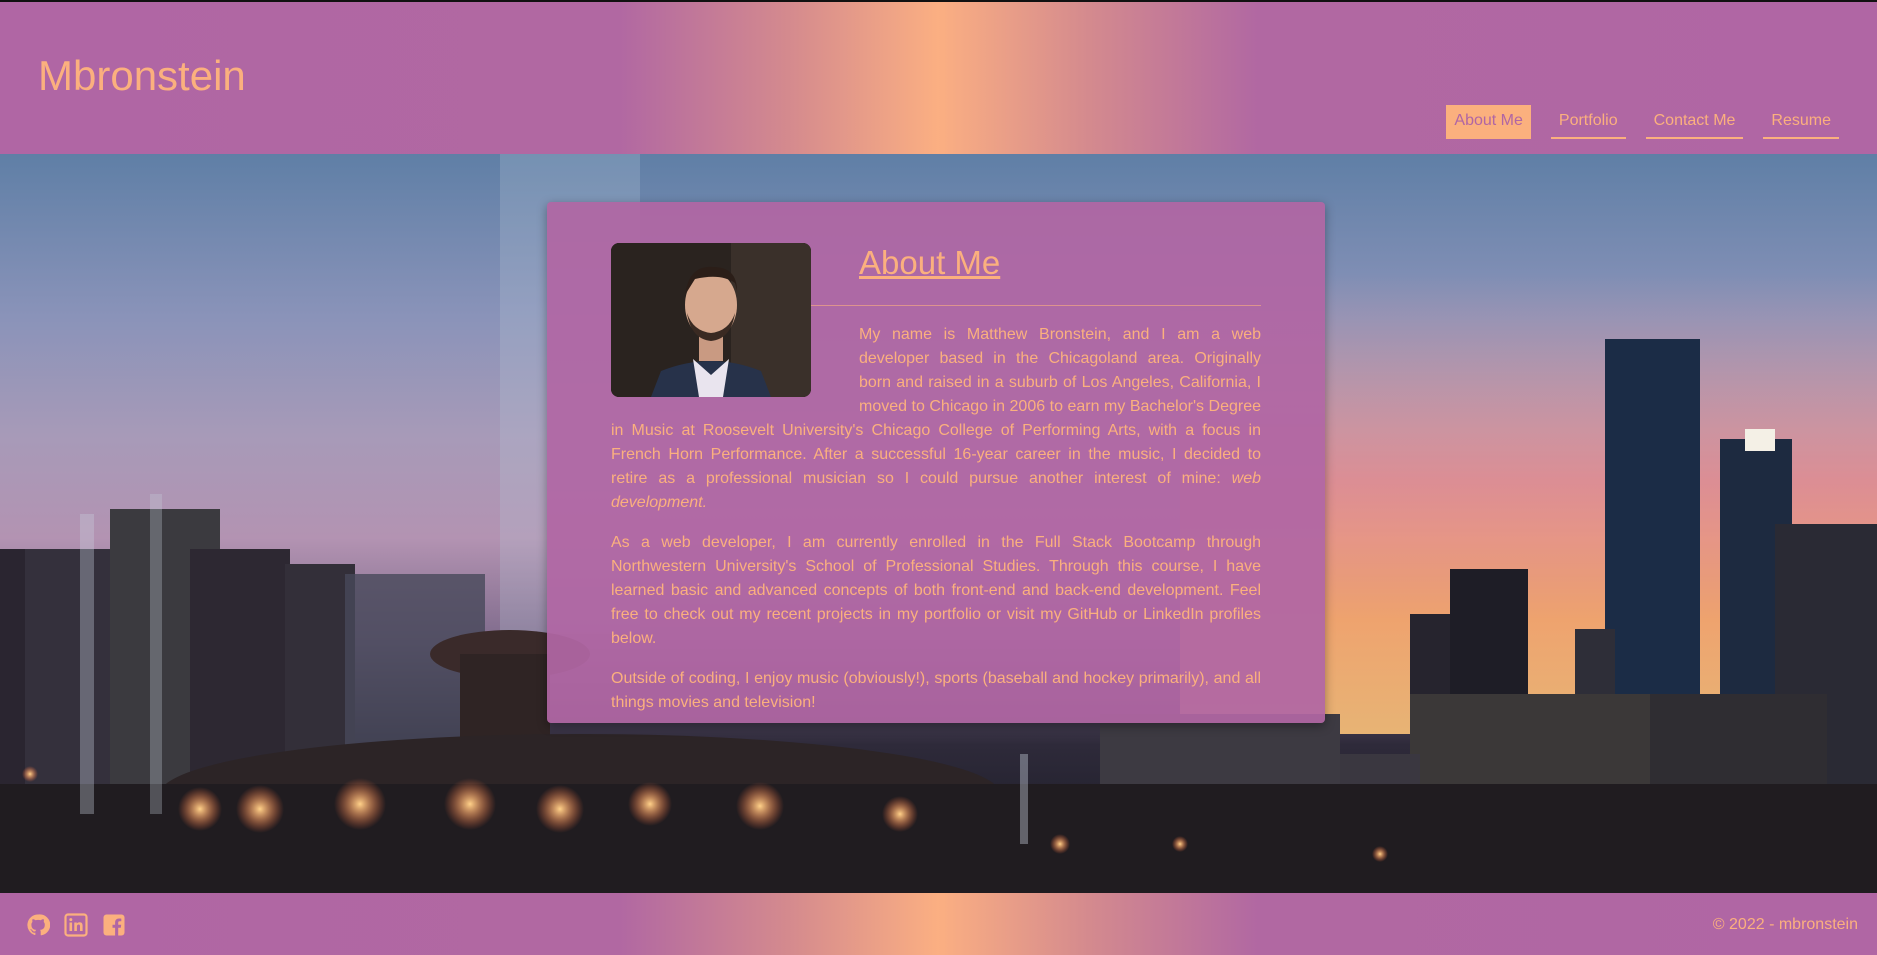  Describe the element at coordinates (1801, 122) in the screenshot. I see `nav-resume: Resume` at that location.